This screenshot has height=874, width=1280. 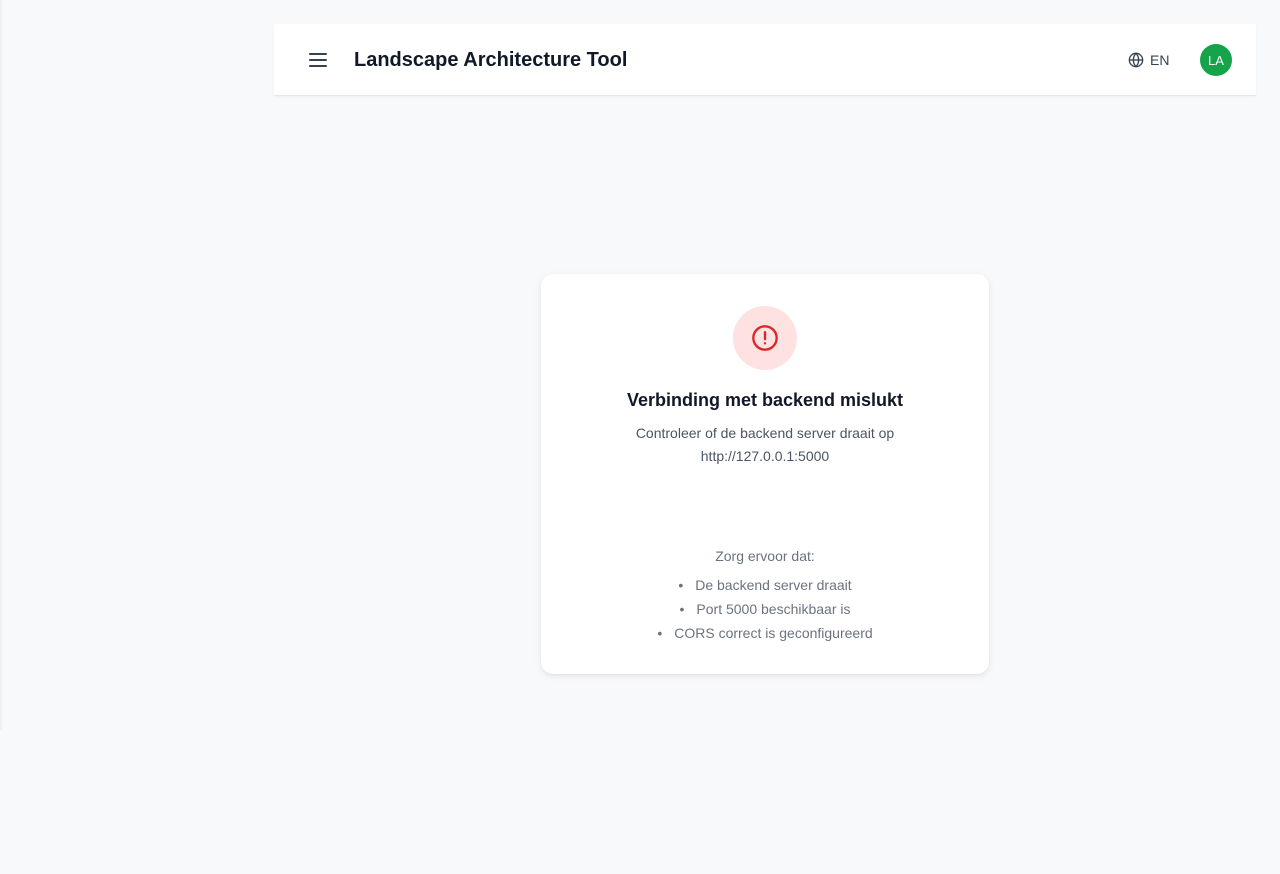 What do you see at coordinates (765, 60) in the screenshot?
I see `top-header: Landscape Architecture Tool EN LA` at bounding box center [765, 60].